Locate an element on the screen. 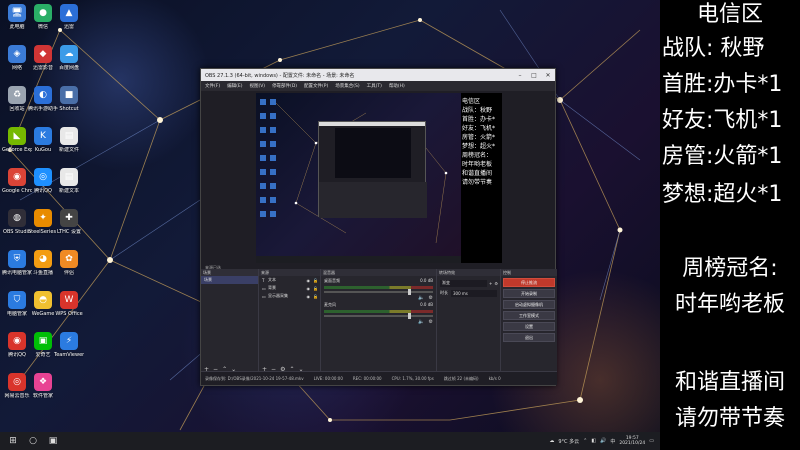 The height and width of the screenshot is (450, 800). menu-item: 文件(F) is located at coordinates (212, 86).